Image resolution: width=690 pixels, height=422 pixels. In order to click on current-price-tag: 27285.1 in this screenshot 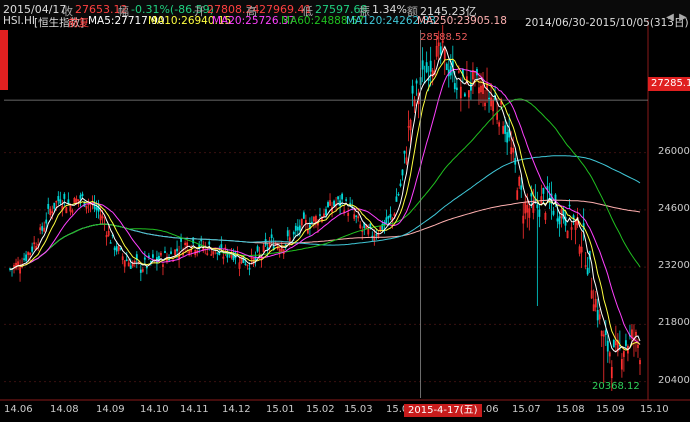, I will do `click(669, 84)`.